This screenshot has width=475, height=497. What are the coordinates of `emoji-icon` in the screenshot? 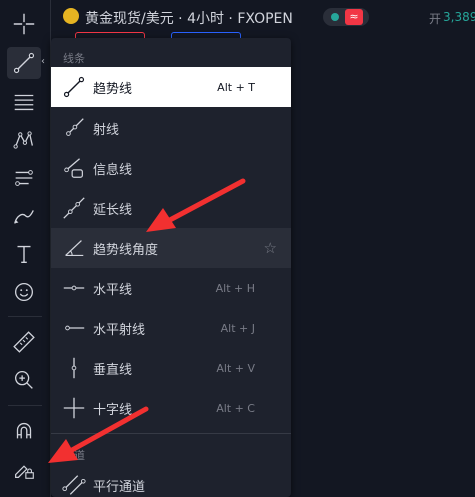 It's located at (24, 292).